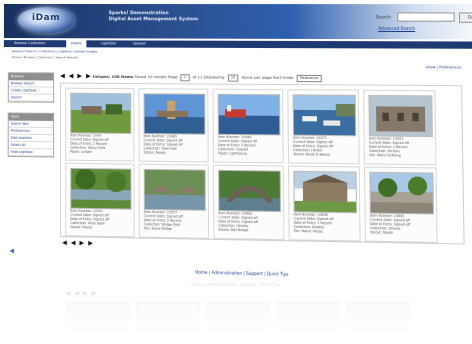 Image resolution: width=472 pixels, height=344 pixels. Describe the element at coordinates (78, 243) in the screenshot. I see `bottom-pager-arrows-icon: ◀ ◀ ▶ ▶` at that location.